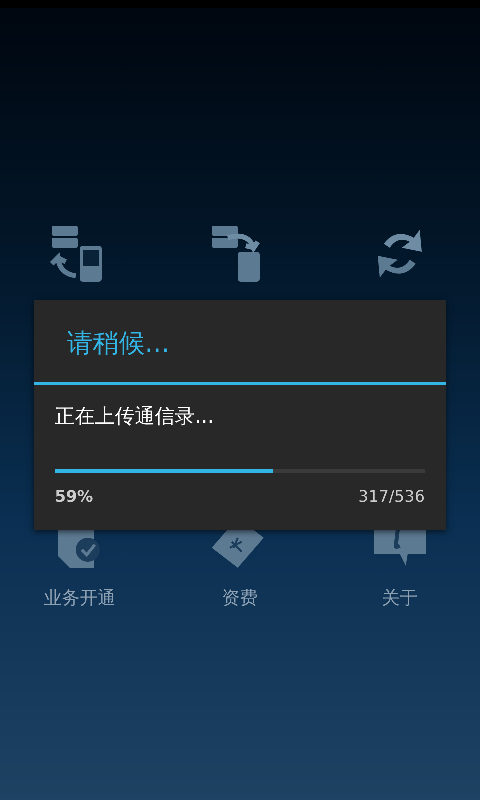  What do you see at coordinates (80, 598) in the screenshot?
I see `menu-label: 业务开通` at bounding box center [80, 598].